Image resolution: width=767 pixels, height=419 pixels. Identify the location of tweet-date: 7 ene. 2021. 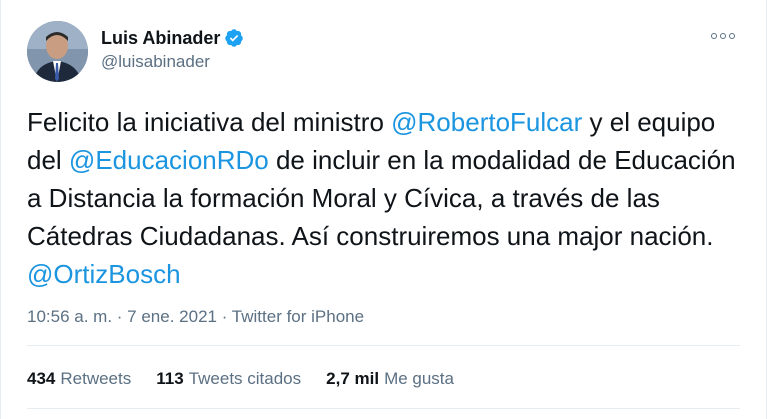
(172, 316).